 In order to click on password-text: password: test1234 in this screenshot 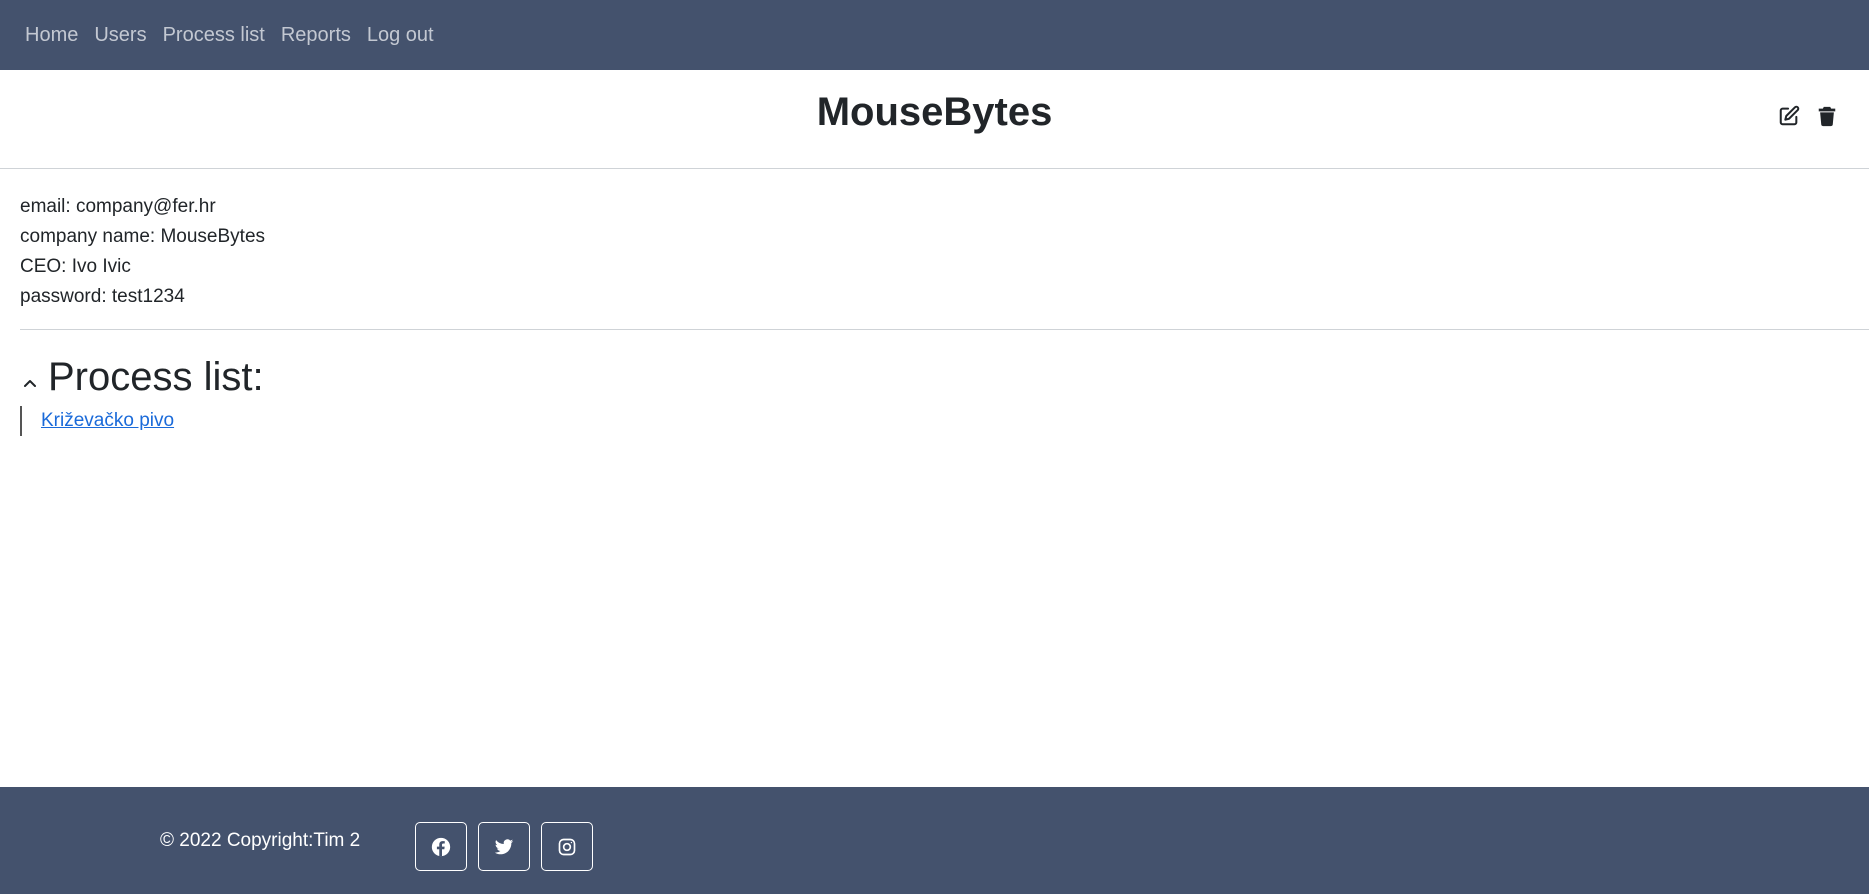, I will do `click(102, 296)`.